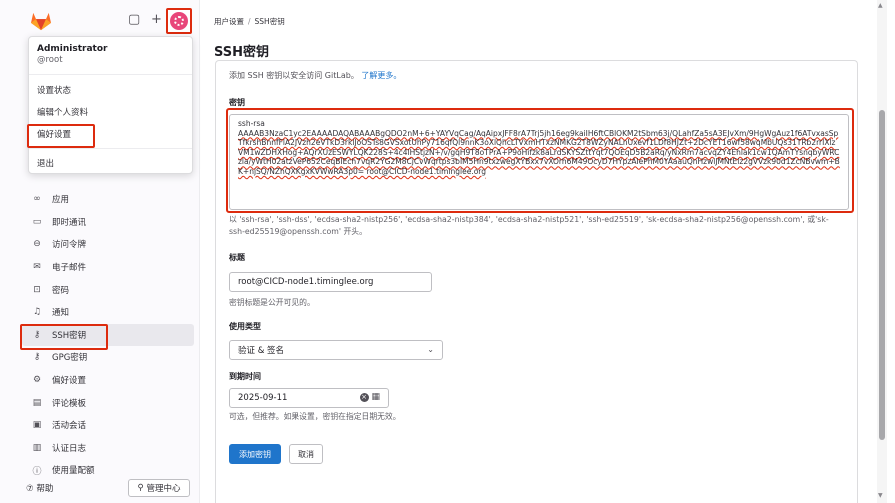 The width and height of the screenshot is (895, 503). Describe the element at coordinates (37, 289) in the screenshot. I see `lock-icon: ⊡` at that location.